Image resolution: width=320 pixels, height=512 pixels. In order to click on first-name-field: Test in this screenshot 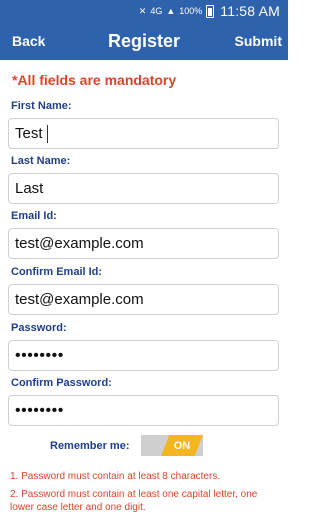, I will do `click(143, 133)`.